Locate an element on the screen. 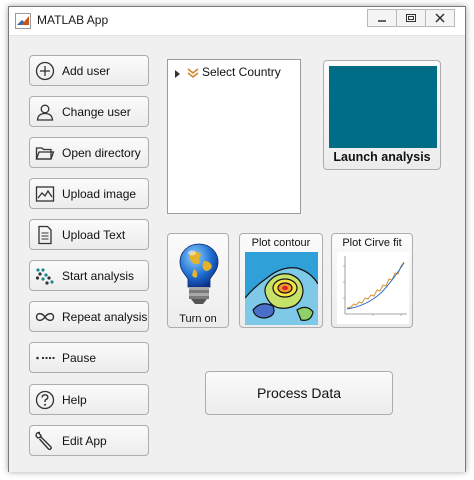 Image resolution: width=474 pixels, height=480 pixels. upload-text-button: Upload Text is located at coordinates (89, 234).